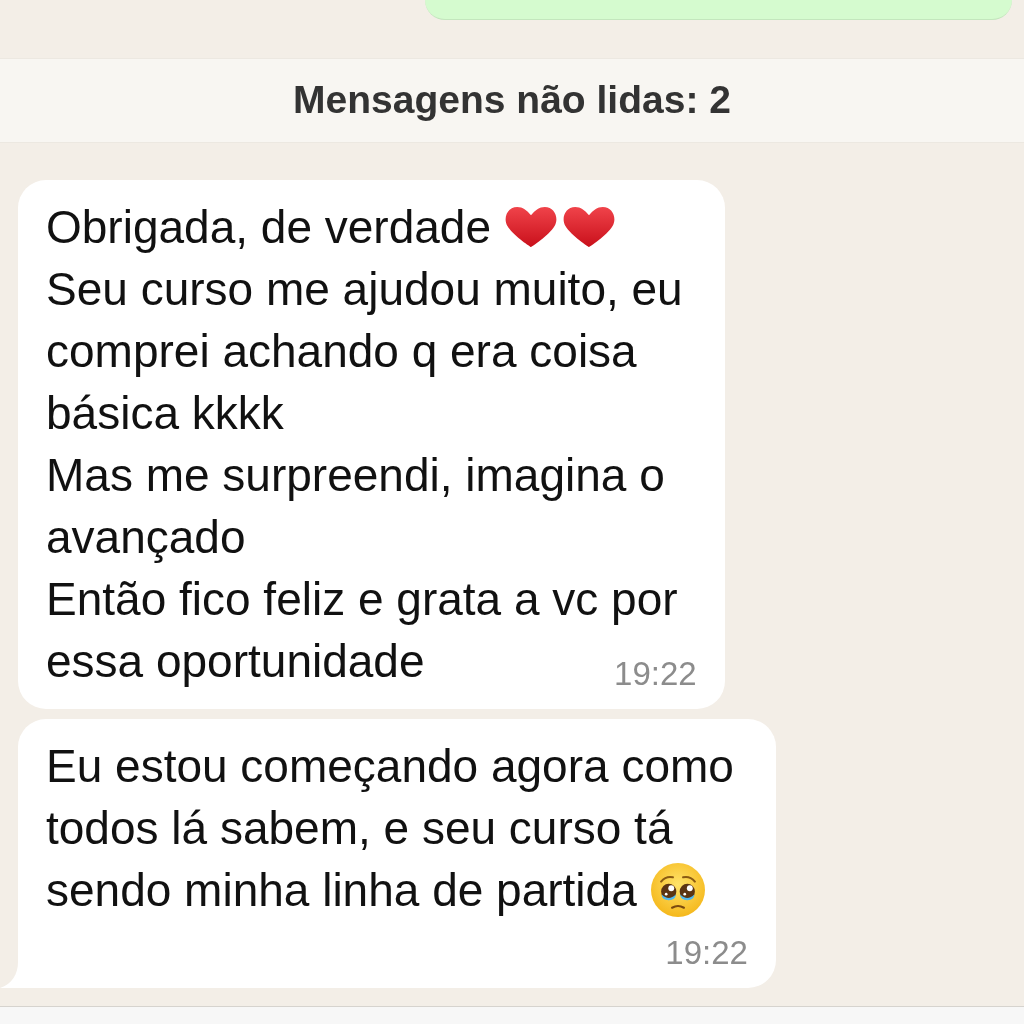 This screenshot has height=1024, width=1024. What do you see at coordinates (677, 890) in the screenshot?
I see `teary-face-icon` at bounding box center [677, 890].